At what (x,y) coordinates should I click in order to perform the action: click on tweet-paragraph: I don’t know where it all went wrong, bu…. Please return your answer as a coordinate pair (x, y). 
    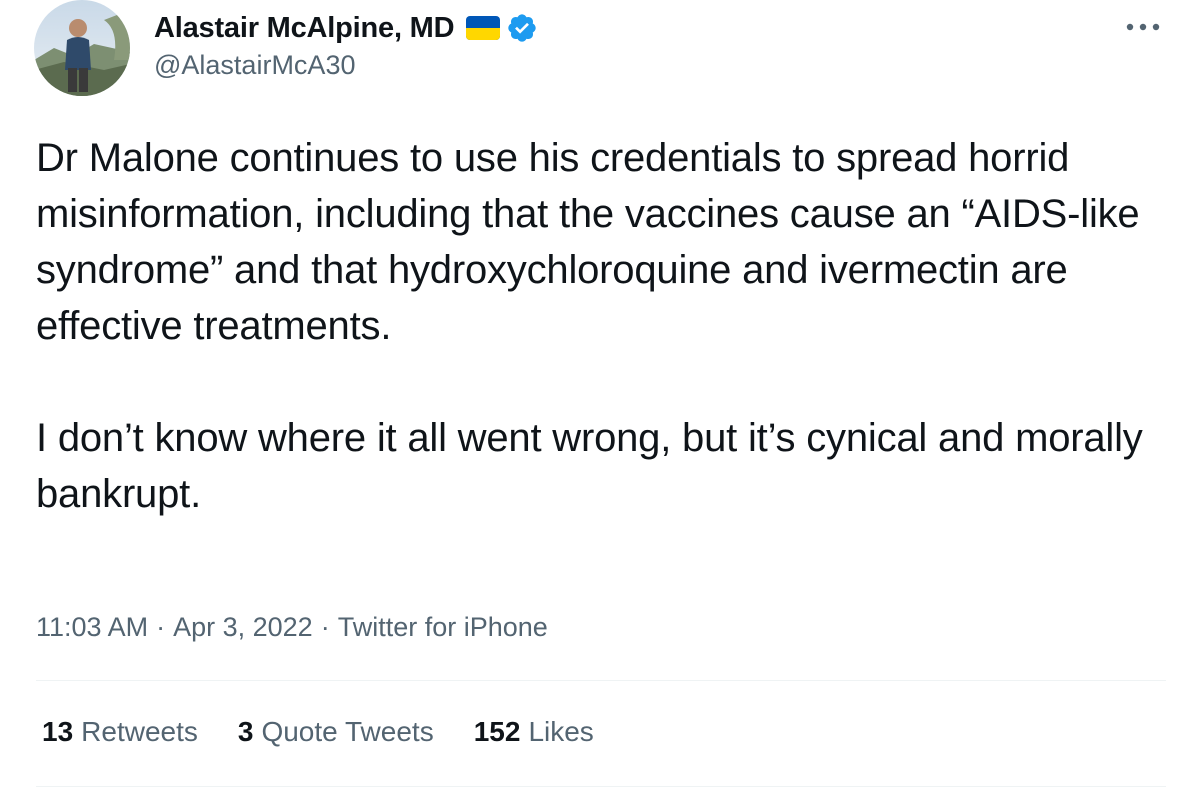
    Looking at the image, I should click on (589, 466).